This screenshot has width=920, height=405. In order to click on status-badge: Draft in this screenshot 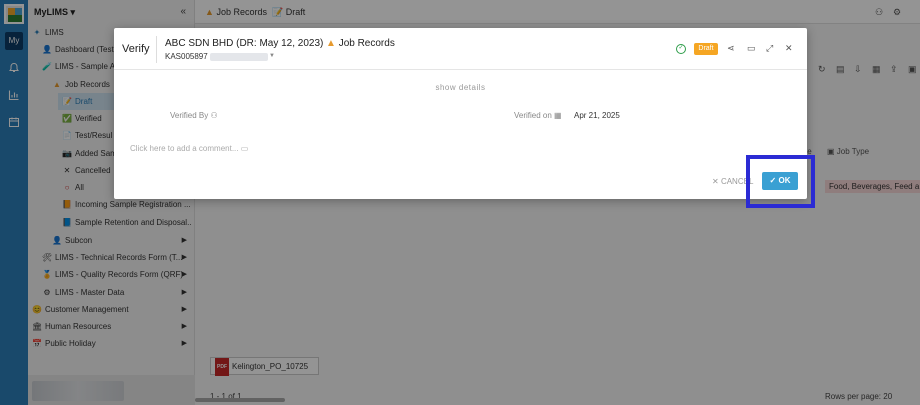, I will do `click(706, 49)`.